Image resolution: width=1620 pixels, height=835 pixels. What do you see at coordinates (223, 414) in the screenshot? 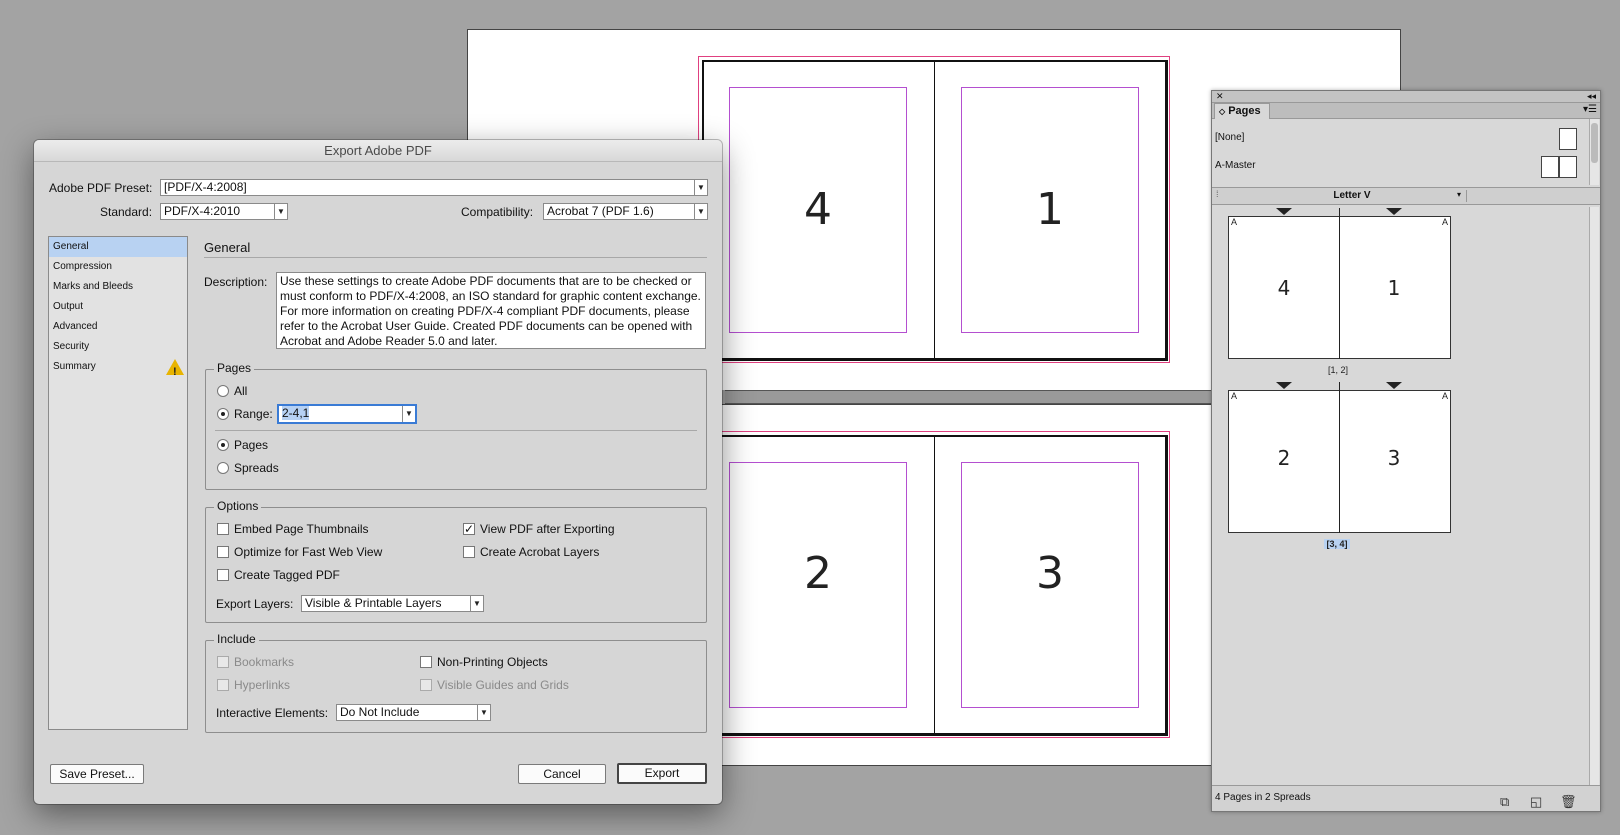
I see `radio-range` at bounding box center [223, 414].